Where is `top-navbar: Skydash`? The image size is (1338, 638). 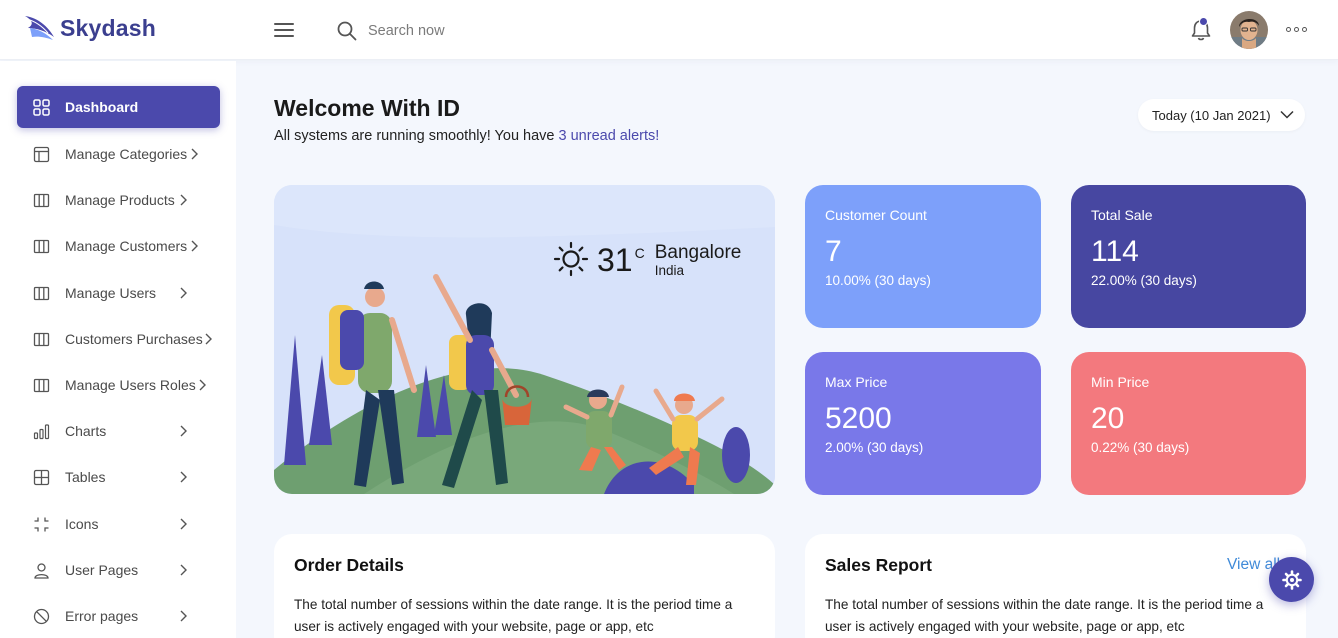 top-navbar: Skydash is located at coordinates (669, 30).